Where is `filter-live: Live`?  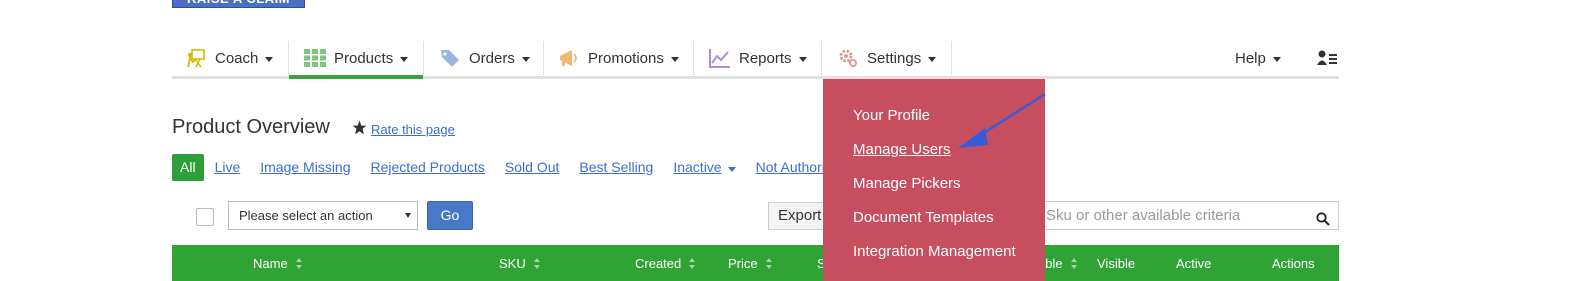
filter-live: Live is located at coordinates (228, 167).